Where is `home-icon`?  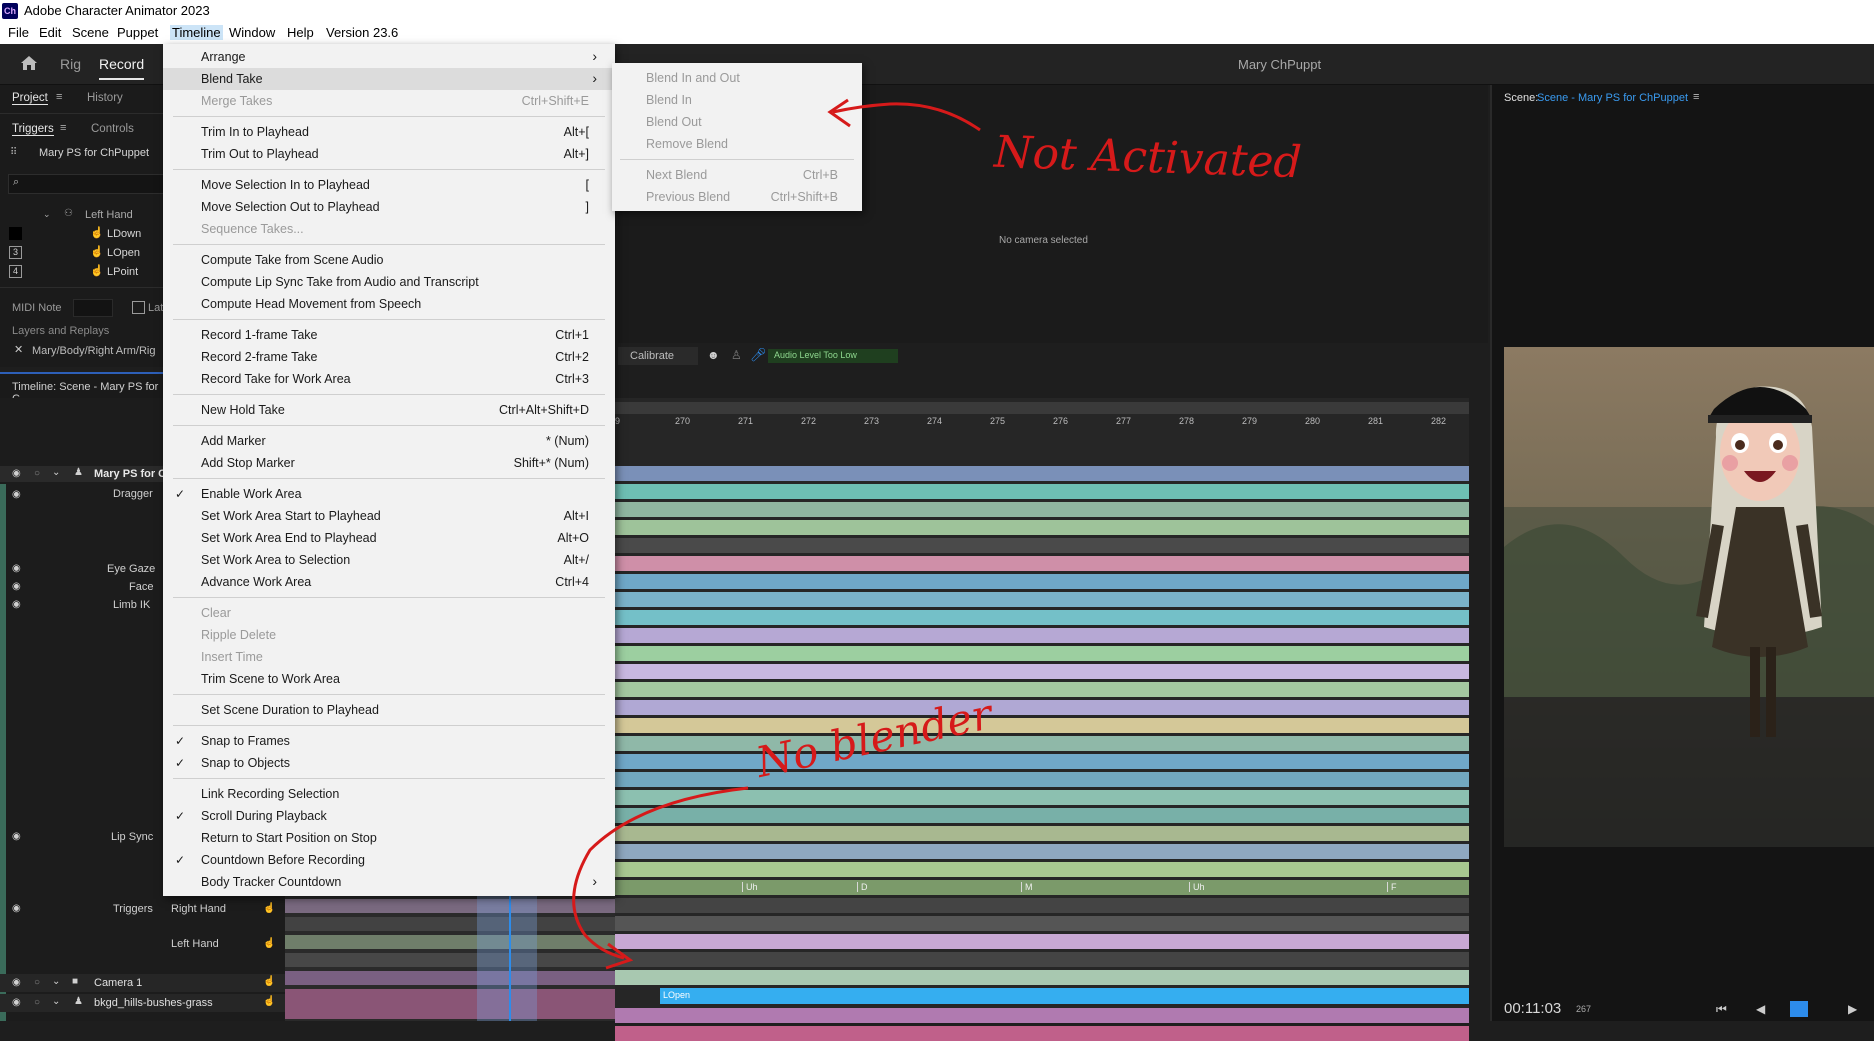
home-icon is located at coordinates (29, 63).